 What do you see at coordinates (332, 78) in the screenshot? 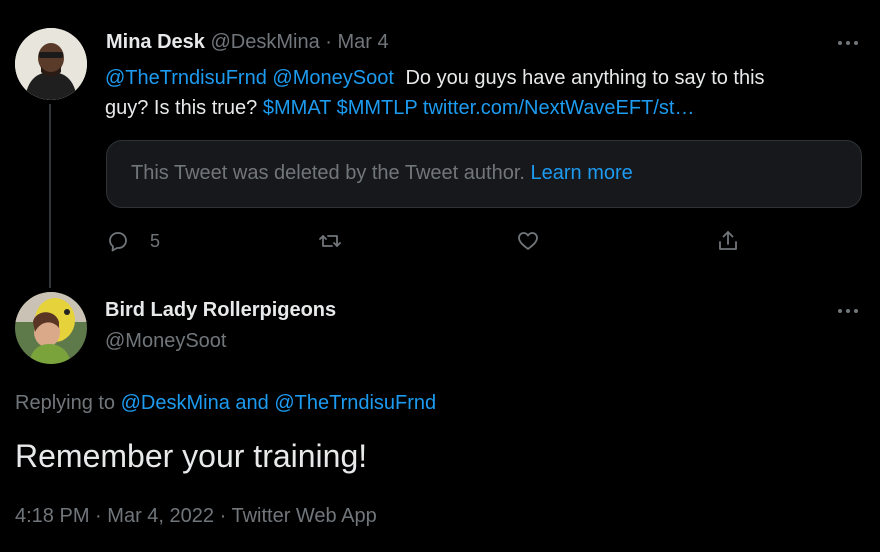
I see `tweet1-mention-2: @MoneySoot` at bounding box center [332, 78].